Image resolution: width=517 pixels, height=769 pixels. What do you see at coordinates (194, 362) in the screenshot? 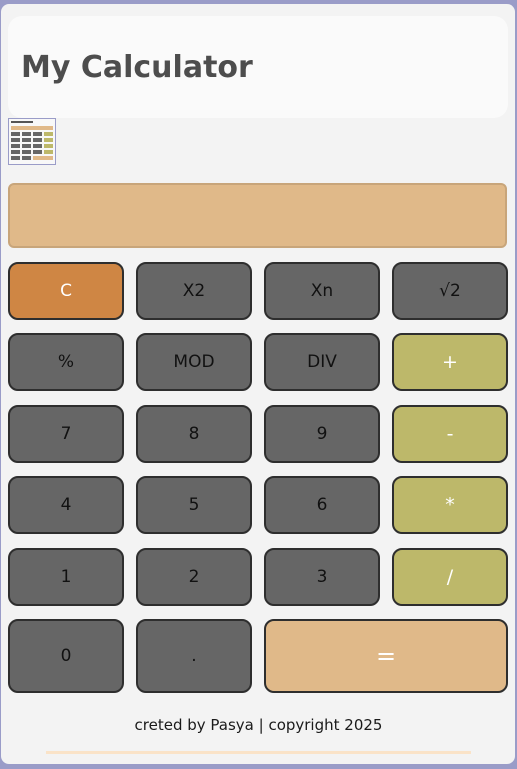
I see `mod-button: MOD` at bounding box center [194, 362].